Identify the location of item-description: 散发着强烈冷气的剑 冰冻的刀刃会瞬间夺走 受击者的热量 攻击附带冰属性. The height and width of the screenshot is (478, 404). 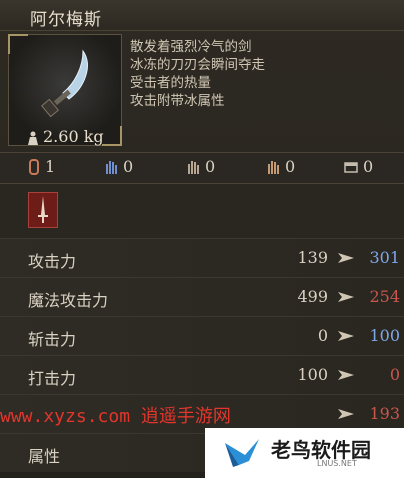
(264, 74).